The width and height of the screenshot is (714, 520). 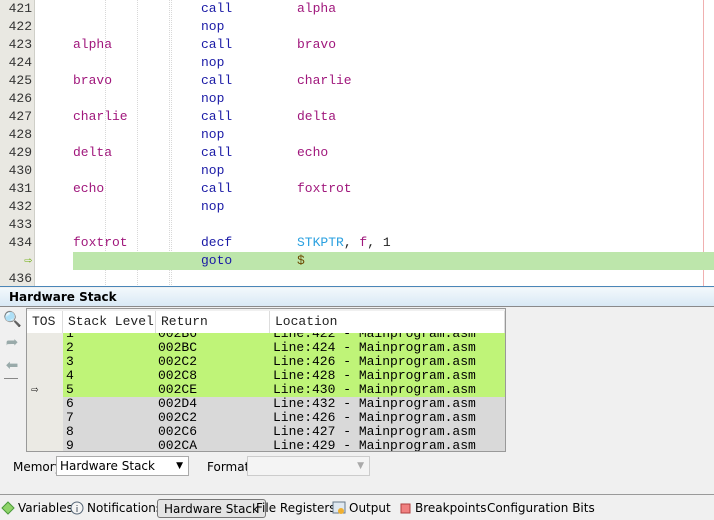 What do you see at coordinates (266, 432) in the screenshot?
I see `table-row: 8 002C6 Line:427 - Mainprogram.asm` at bounding box center [266, 432].